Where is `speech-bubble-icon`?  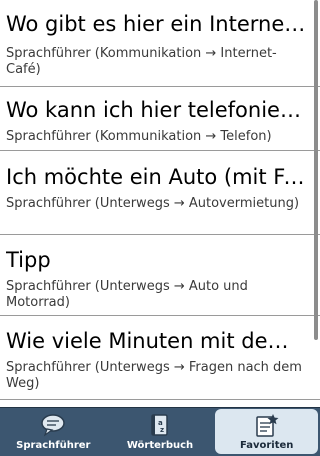
speech-bubble-icon is located at coordinates (53, 425).